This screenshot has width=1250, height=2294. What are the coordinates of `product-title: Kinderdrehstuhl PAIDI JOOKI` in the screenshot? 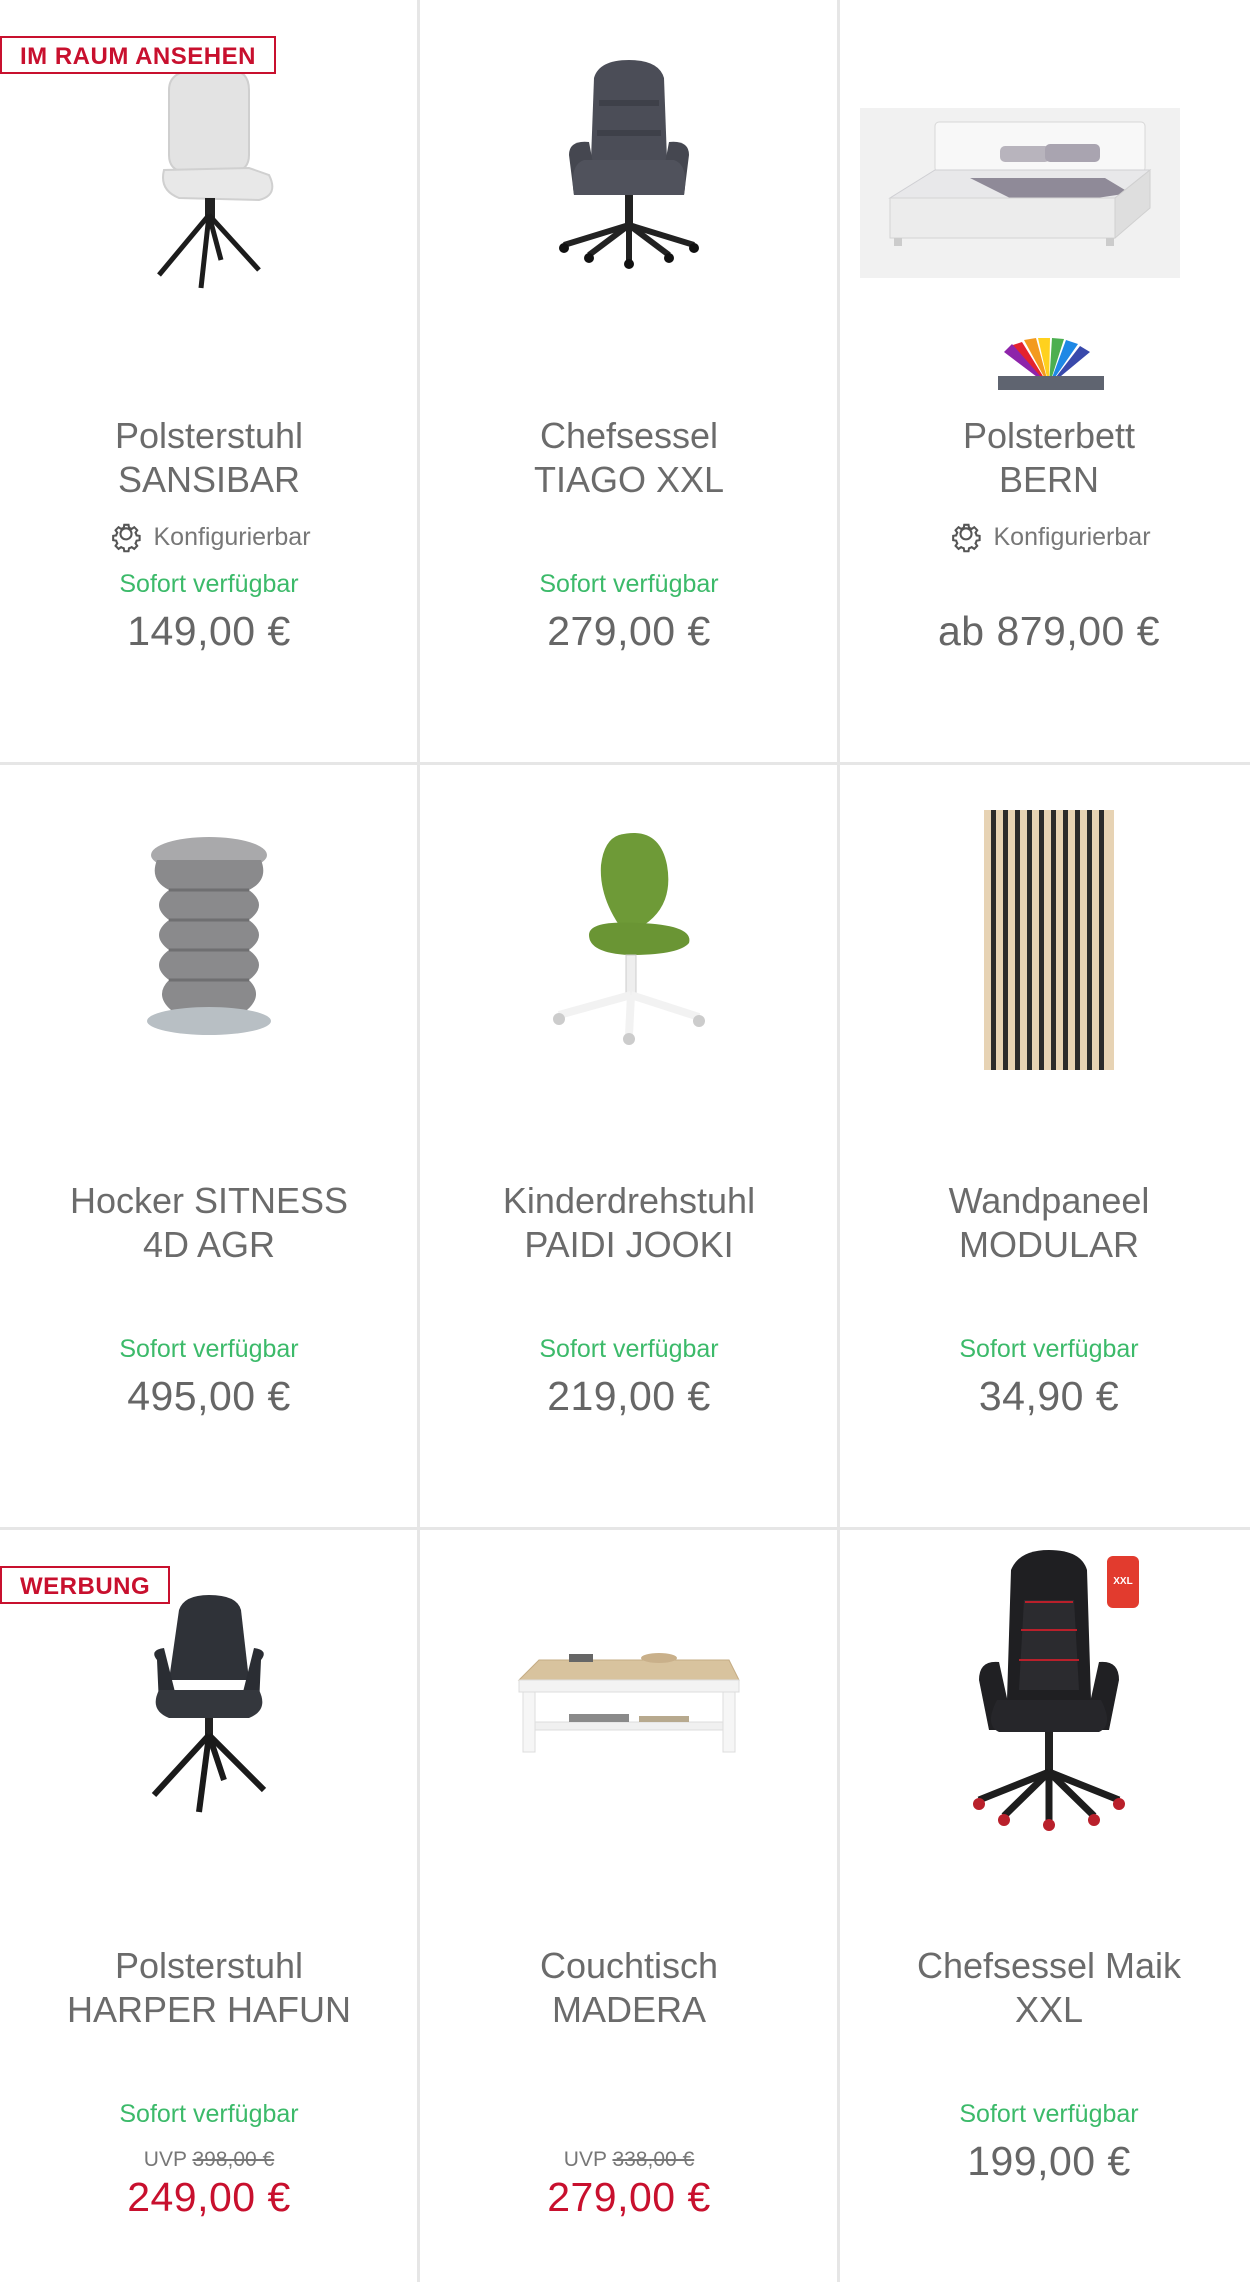 It's located at (629, 1223).